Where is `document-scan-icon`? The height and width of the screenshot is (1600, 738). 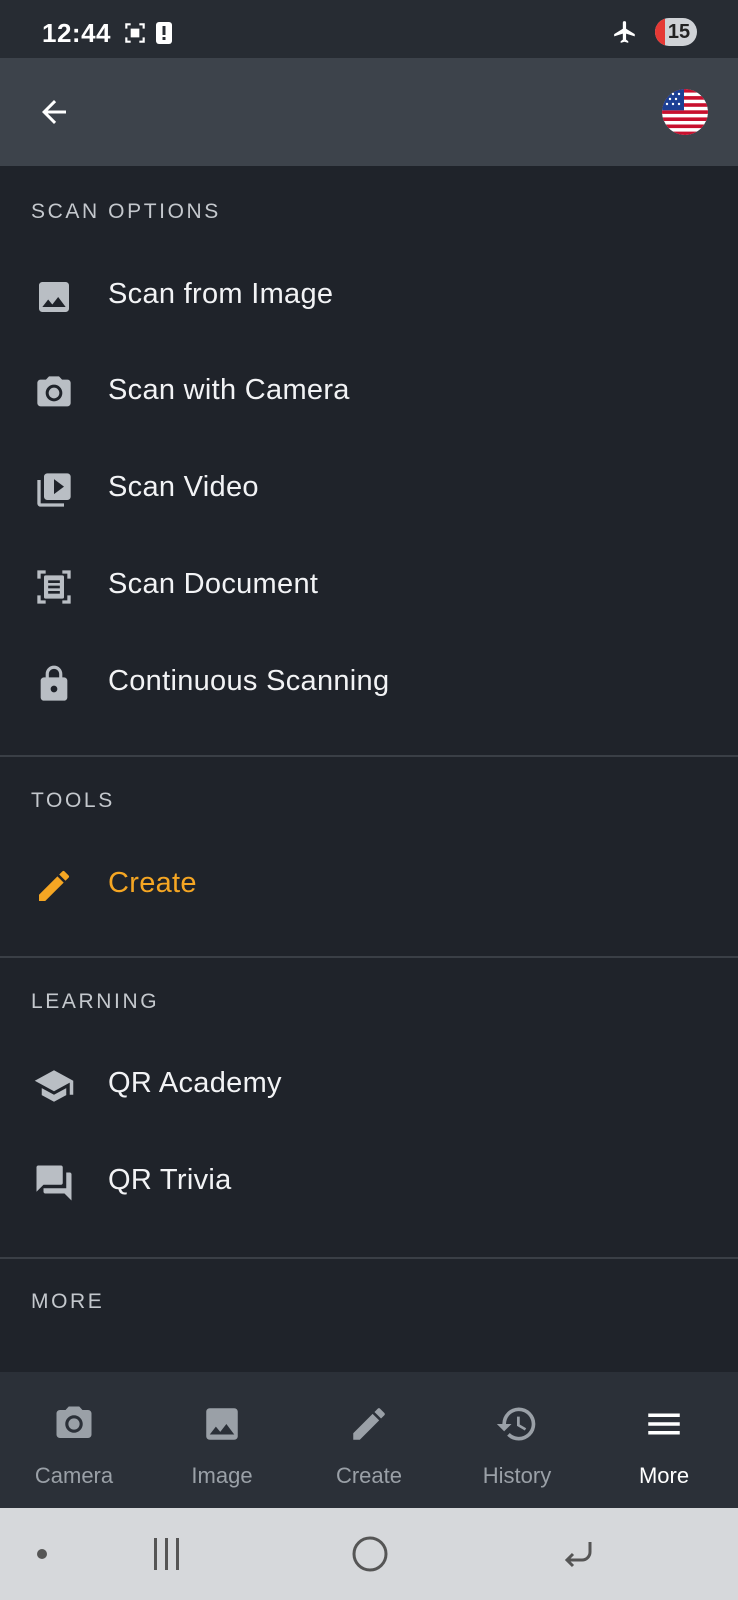
document-scan-icon is located at coordinates (54, 587).